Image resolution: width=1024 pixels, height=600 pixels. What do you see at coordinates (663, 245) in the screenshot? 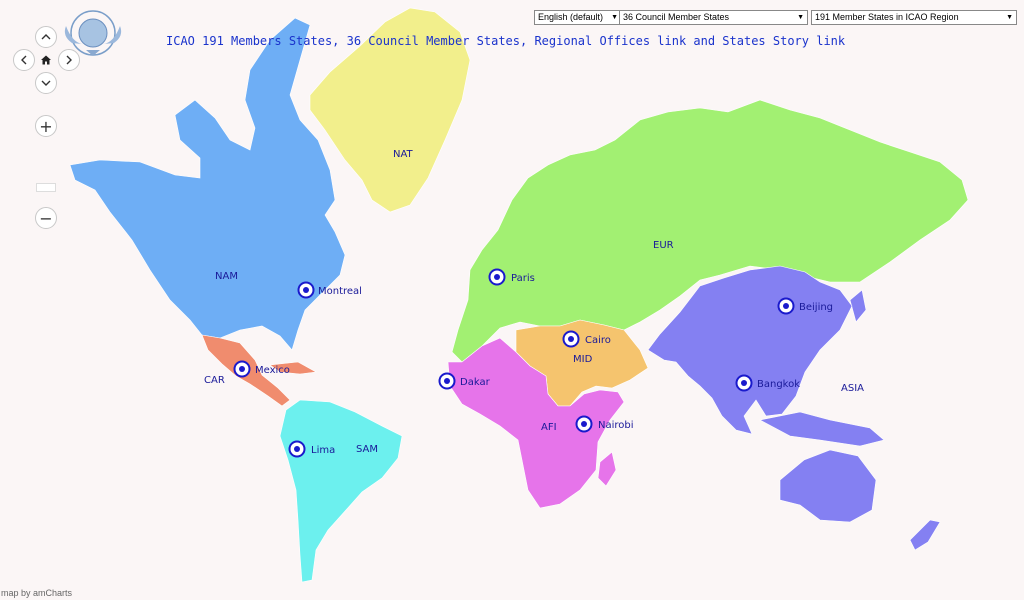
I see `region-label-eur: EUR` at bounding box center [663, 245].